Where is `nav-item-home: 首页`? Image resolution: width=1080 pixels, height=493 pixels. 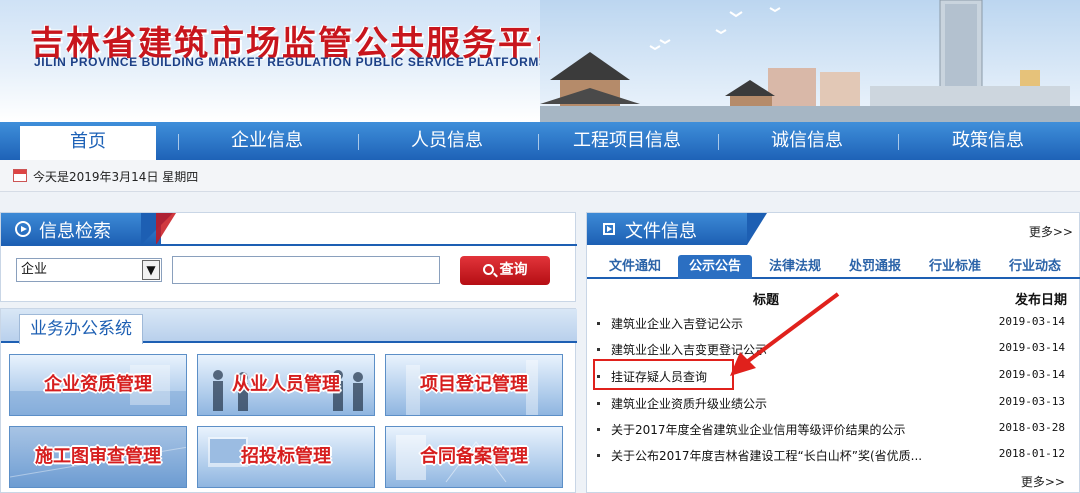
nav-item-home: 首页 is located at coordinates (88, 143).